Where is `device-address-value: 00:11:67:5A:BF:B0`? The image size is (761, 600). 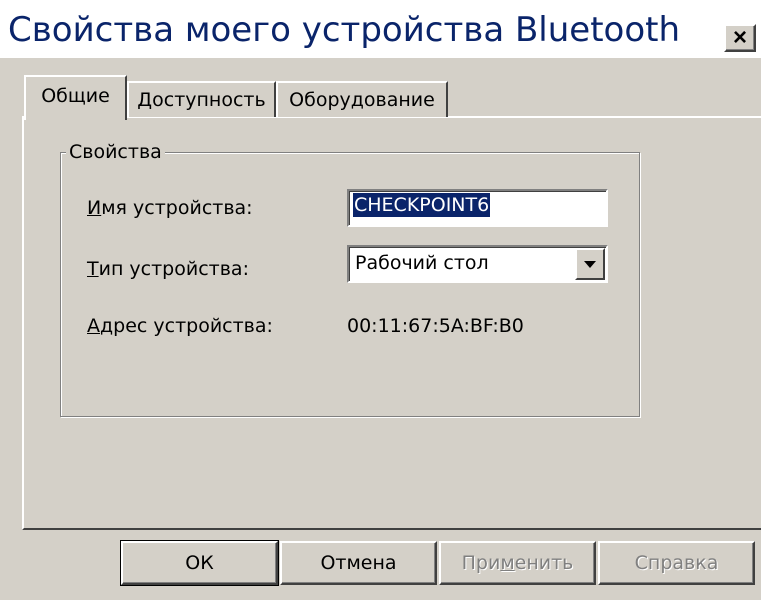 device-address-value: 00:11:67:5A:BF:B0 is located at coordinates (435, 326).